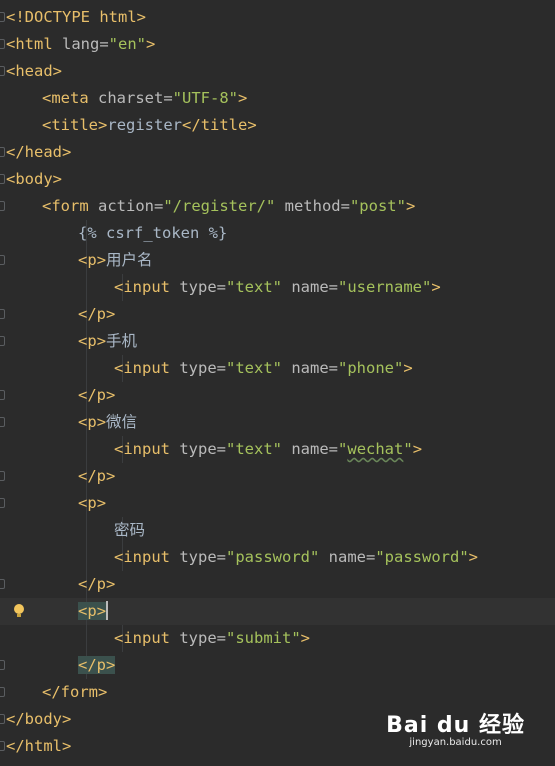 This screenshot has width=555, height=766. Describe the element at coordinates (277, 152) in the screenshot. I see `code-line: </head>` at that location.